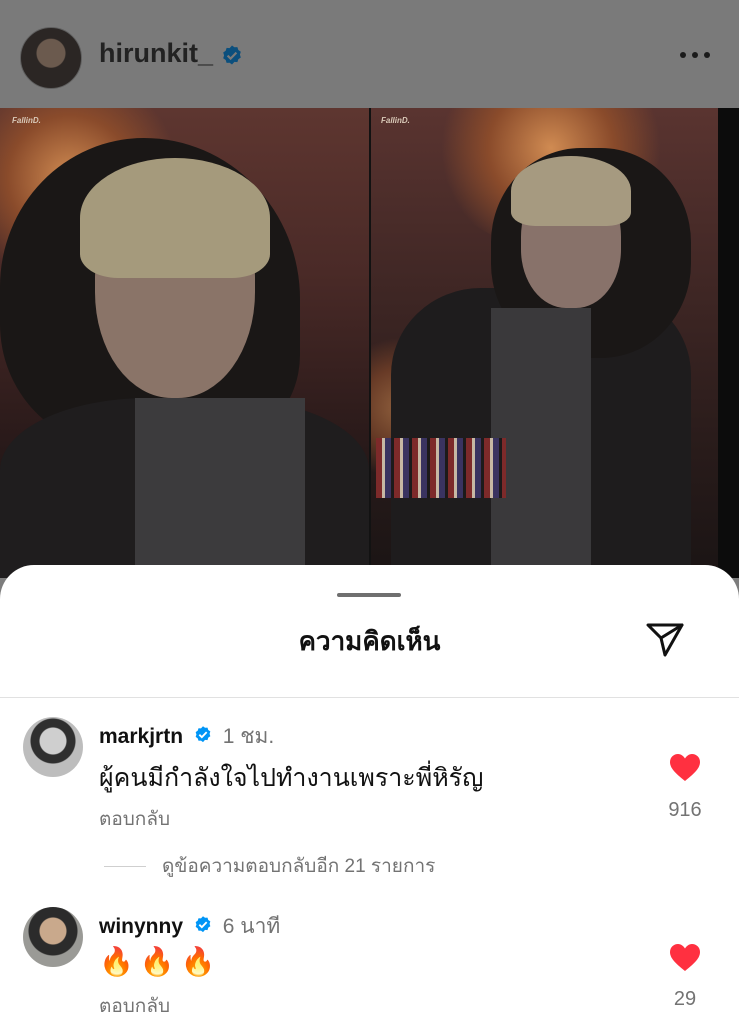 The height and width of the screenshot is (1024, 739). I want to click on post-author-username: hirunkit_, so click(156, 53).